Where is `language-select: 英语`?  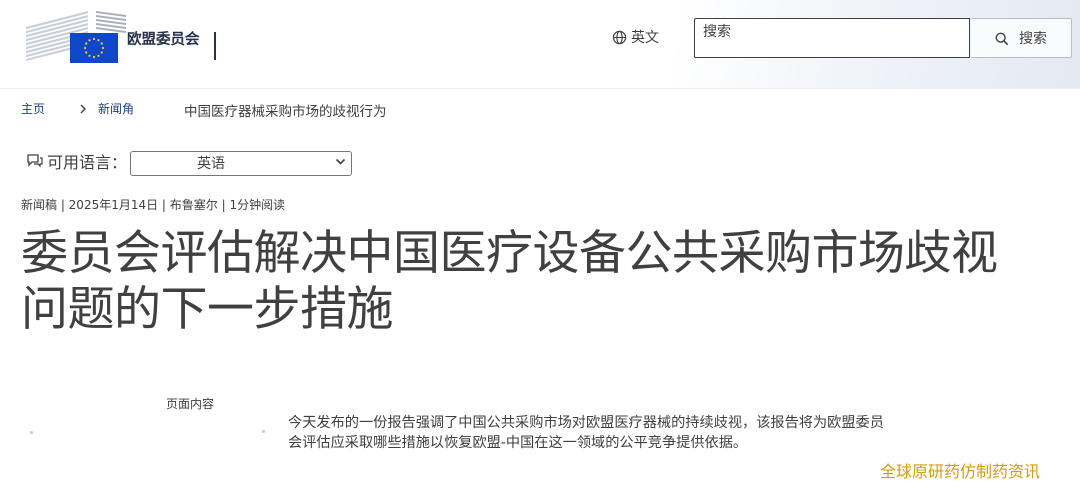 language-select: 英语 is located at coordinates (241, 163).